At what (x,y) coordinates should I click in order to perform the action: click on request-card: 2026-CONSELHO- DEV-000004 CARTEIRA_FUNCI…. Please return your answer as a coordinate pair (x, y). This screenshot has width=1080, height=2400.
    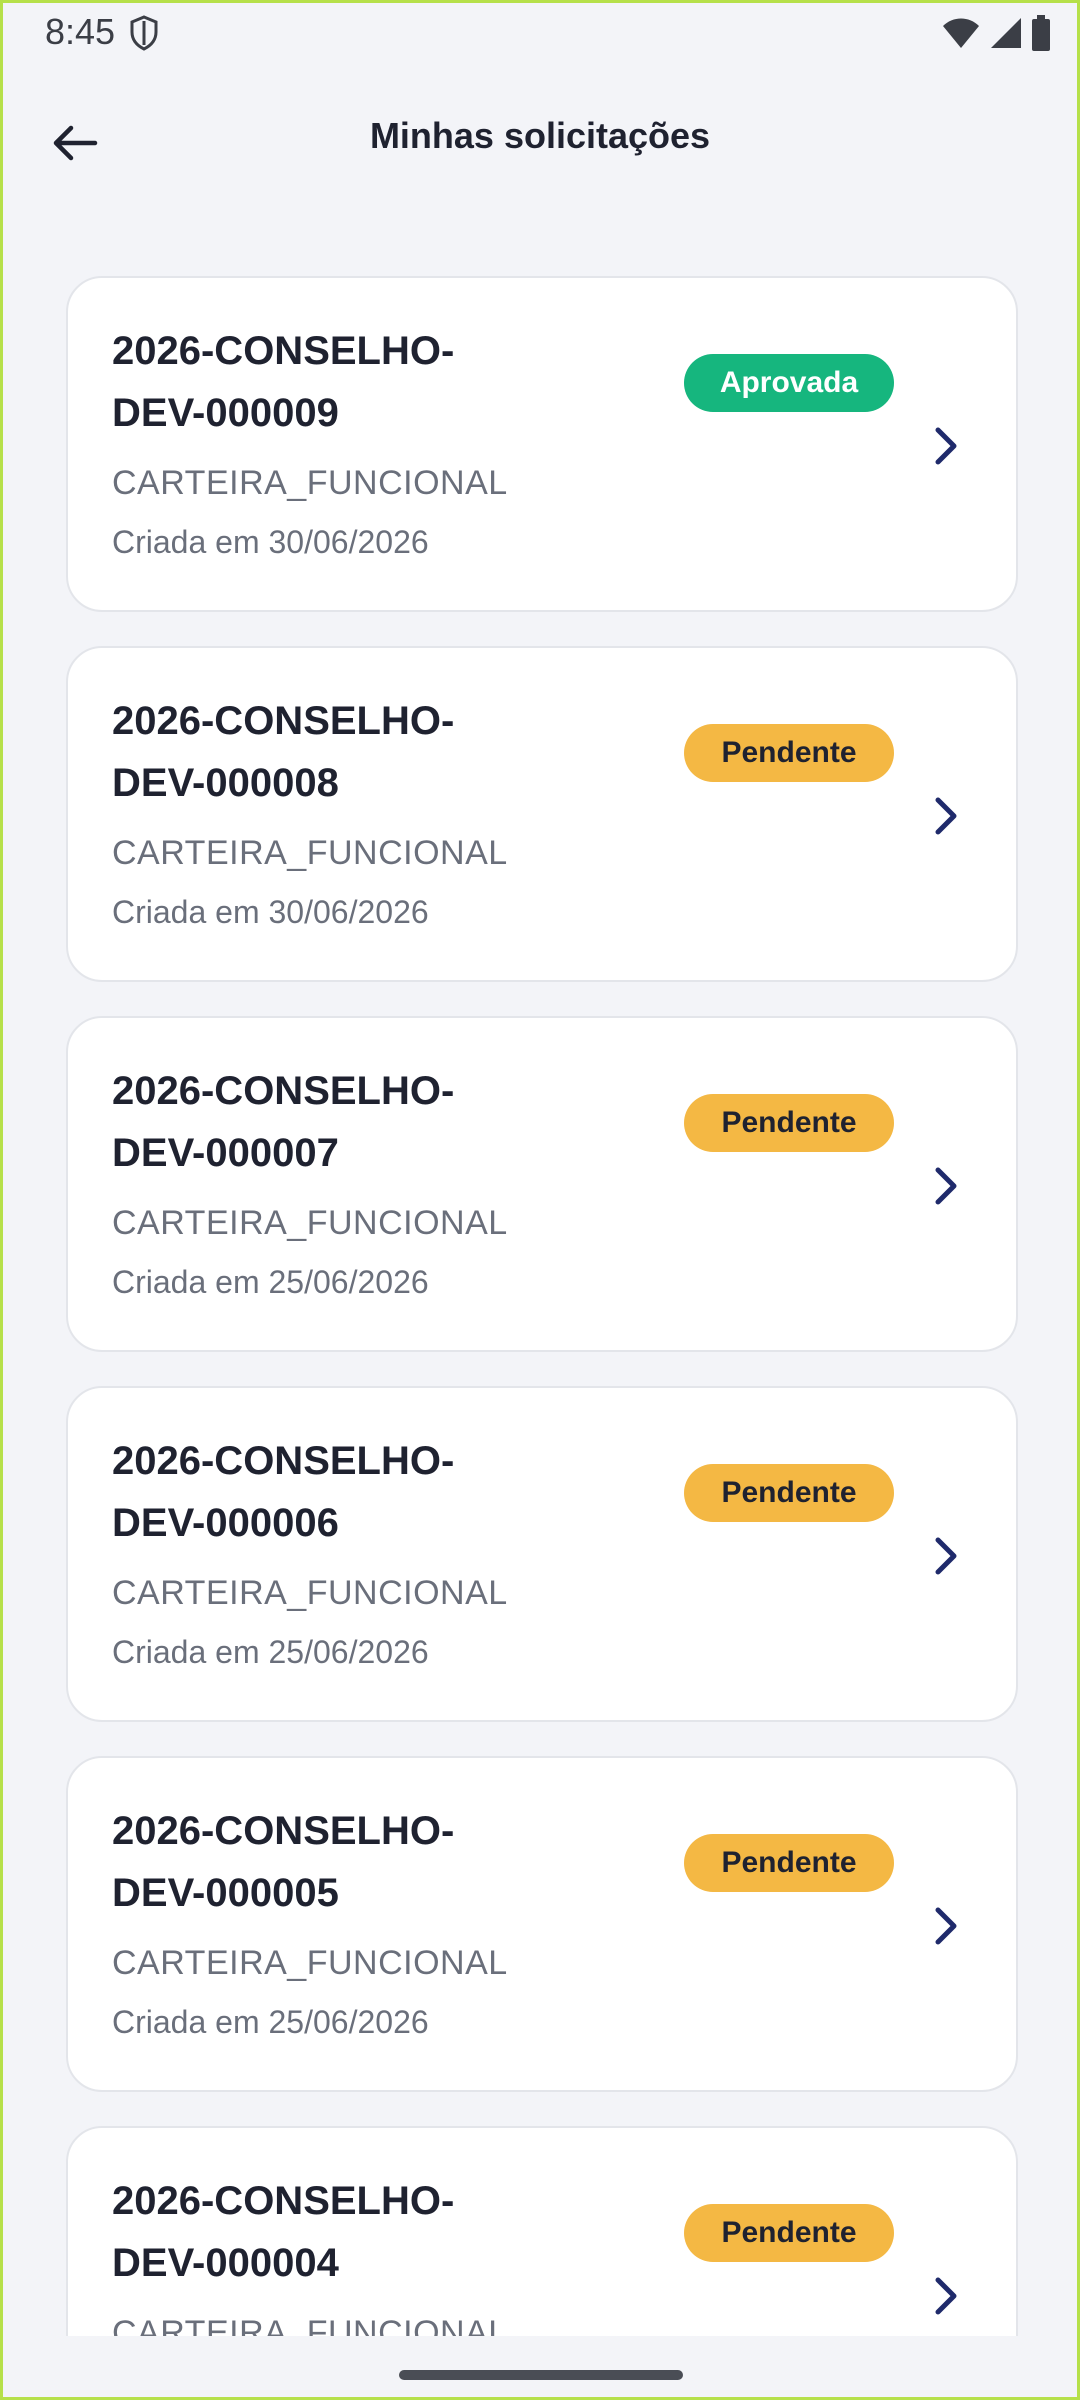
    Looking at the image, I should click on (542, 2231).